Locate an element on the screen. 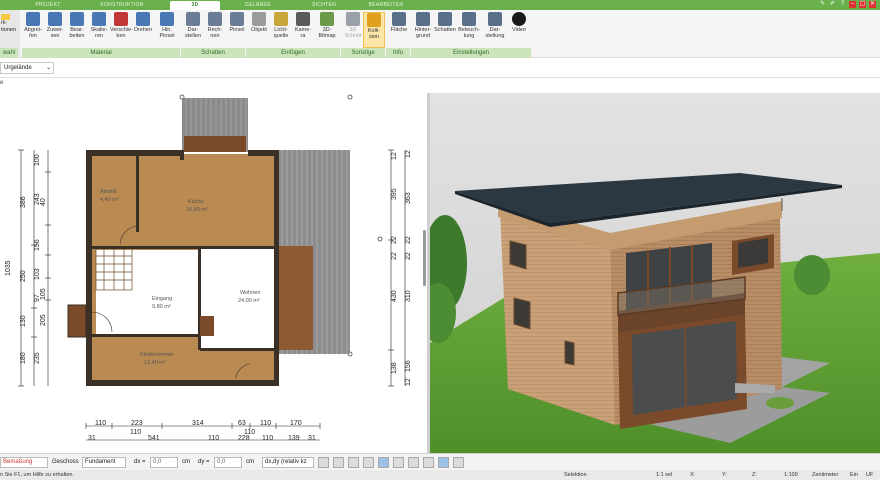  coordinate-mode-dropdown: dx,dy (relativ kz is located at coordinates (288, 462).